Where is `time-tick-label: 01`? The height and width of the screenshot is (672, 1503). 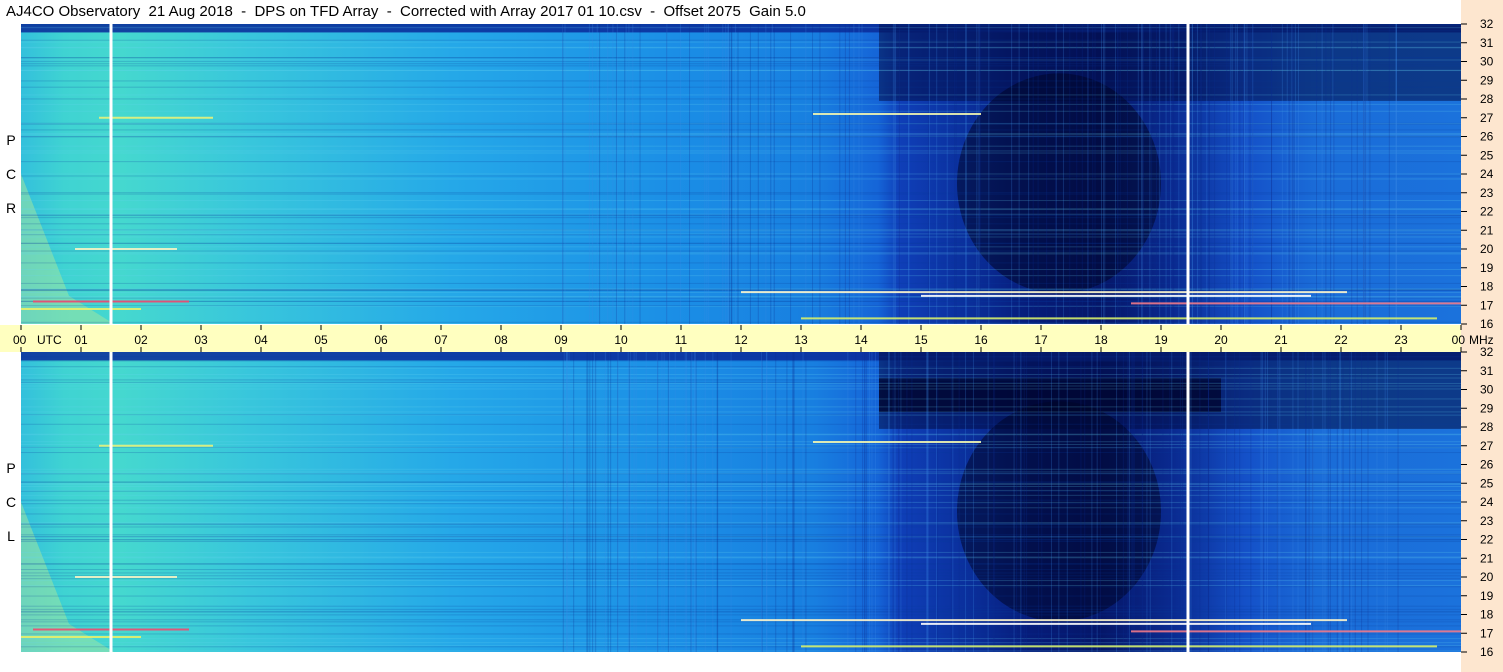 time-tick-label: 01 is located at coordinates (81, 340).